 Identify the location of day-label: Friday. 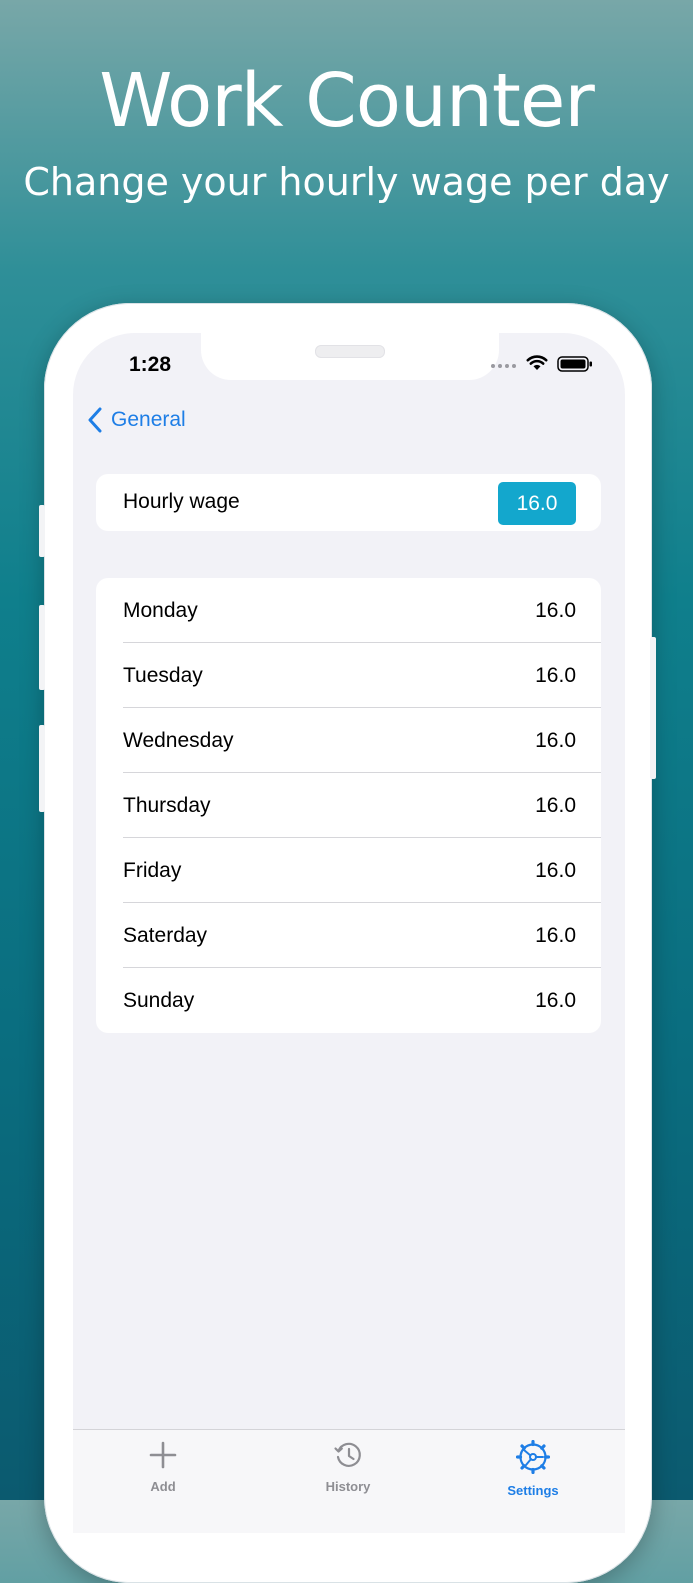
(152, 870).